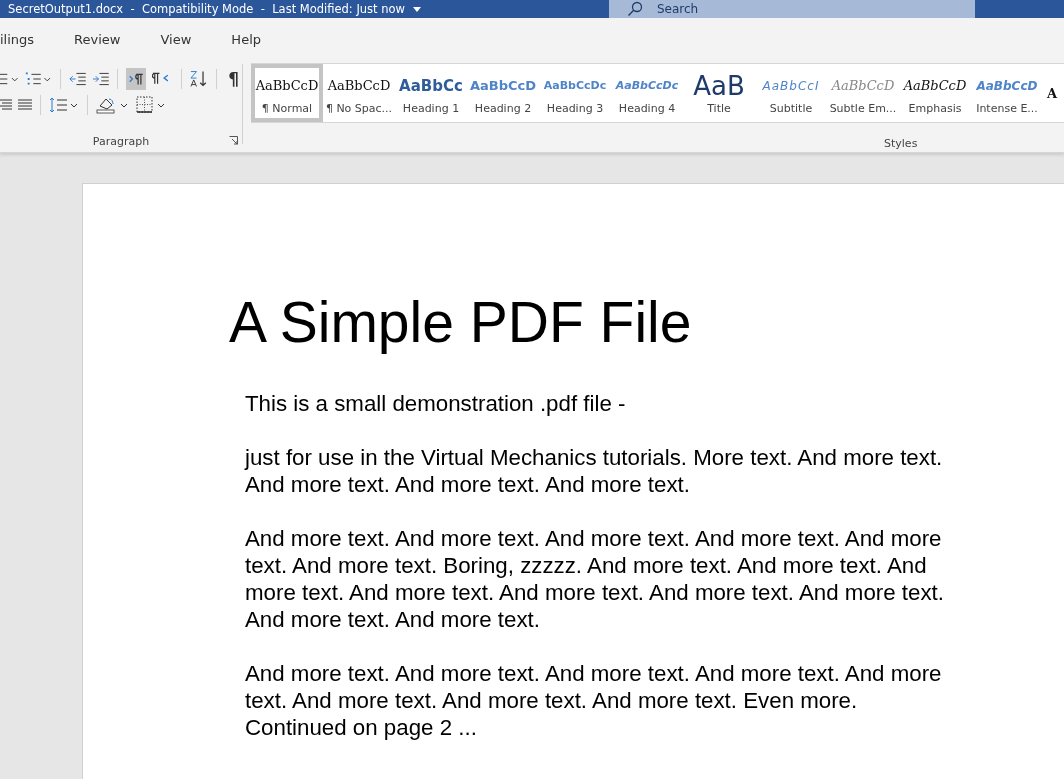 This screenshot has width=1064, height=779. What do you see at coordinates (791, 93) in the screenshot?
I see `style-option: AaBbCcI Subtitle` at bounding box center [791, 93].